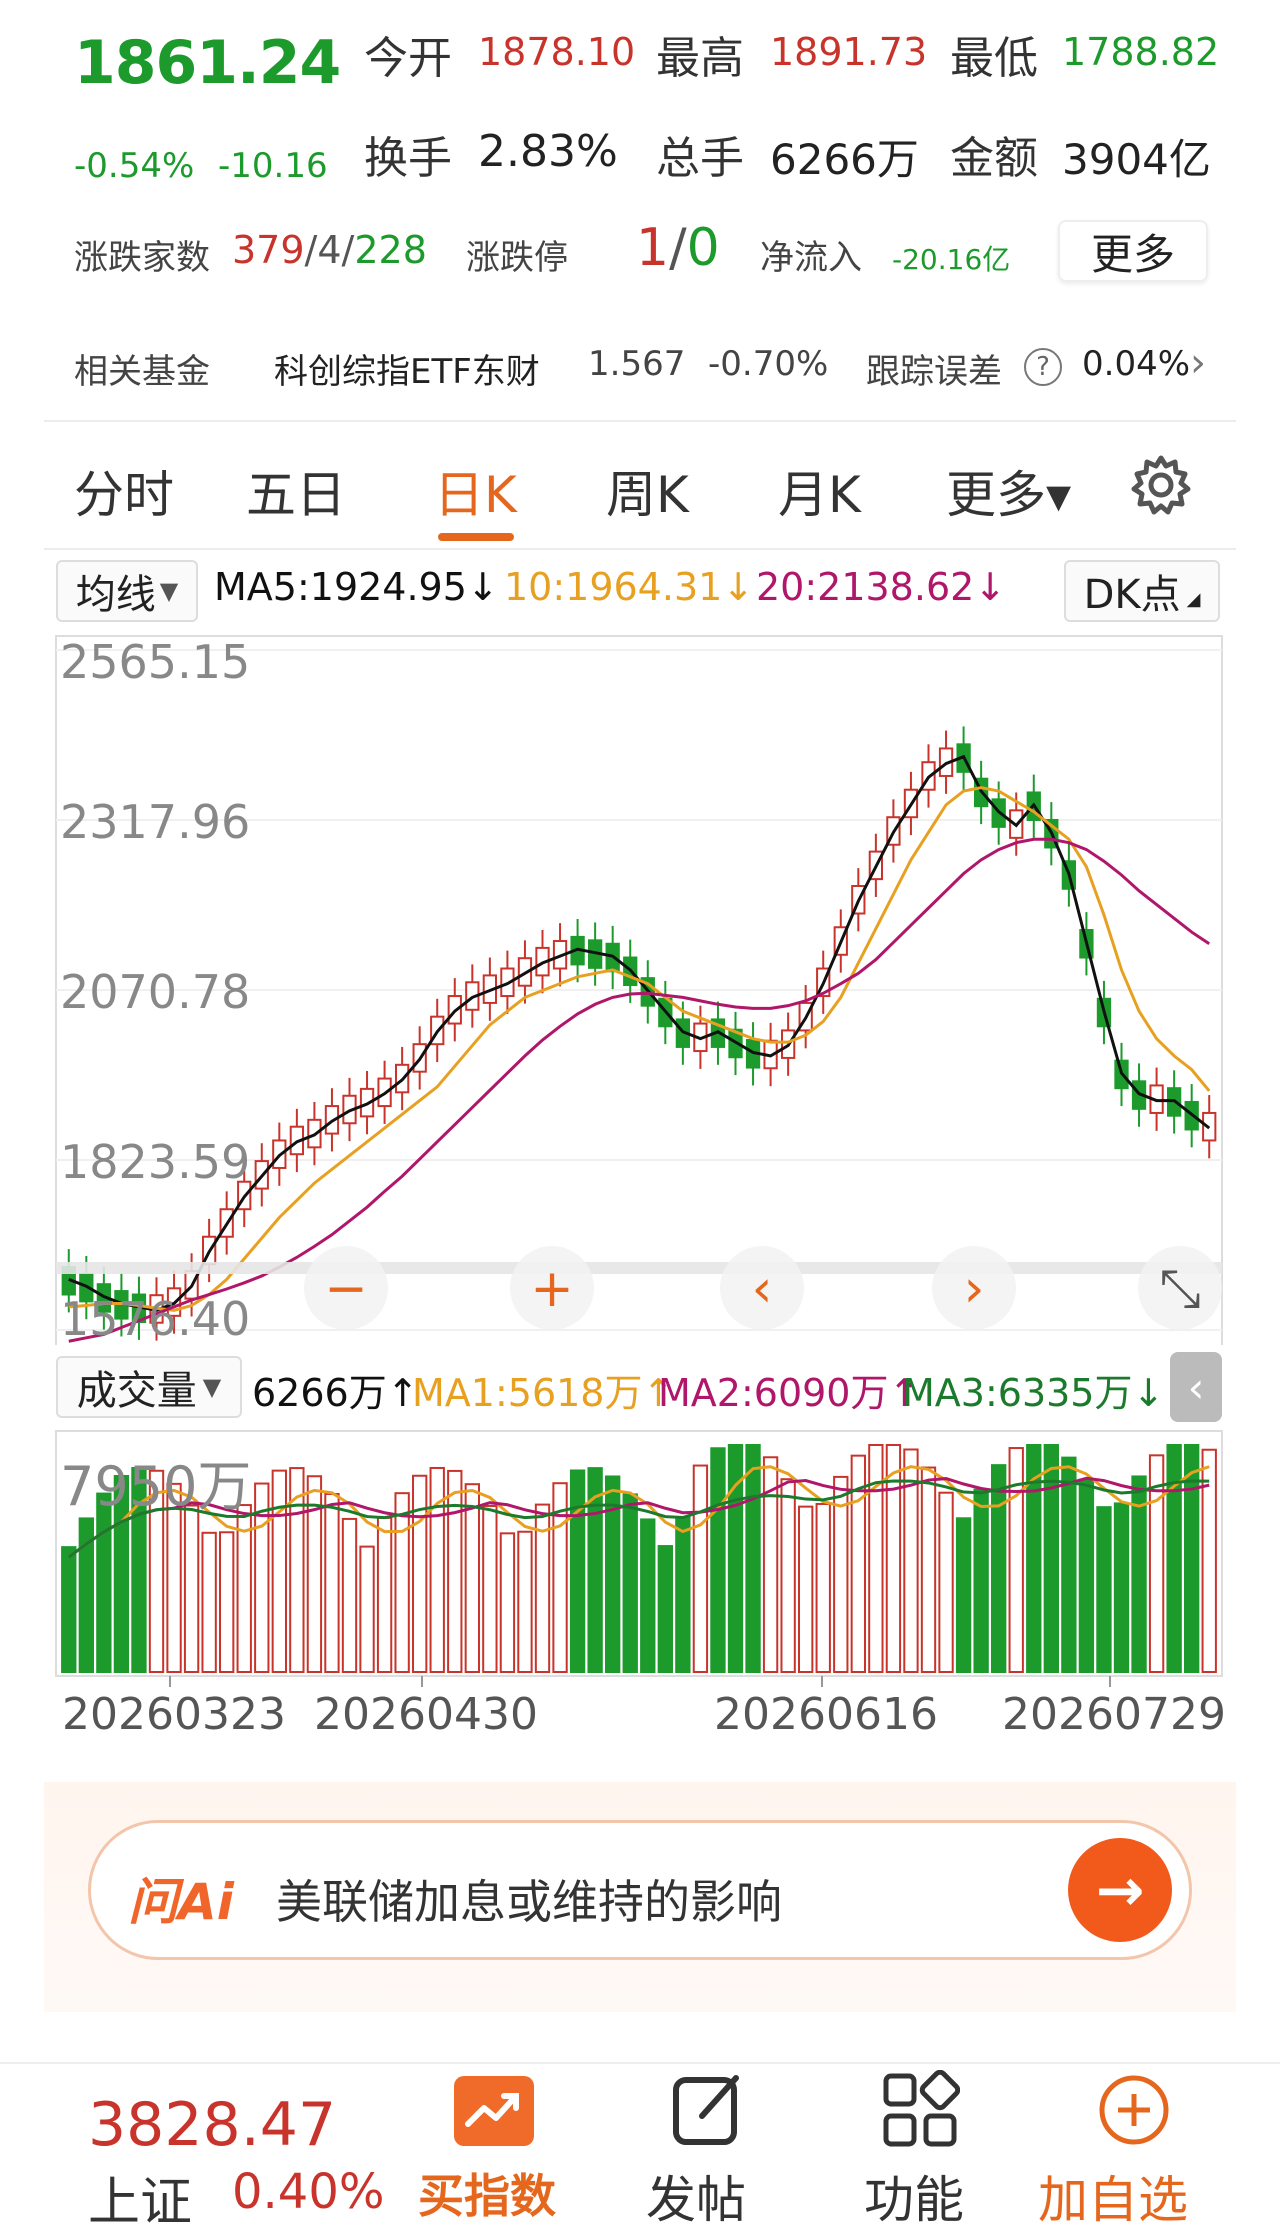 Image resolution: width=1280 pixels, height=2228 pixels. I want to click on tab-five-day: 五日, so click(296, 491).